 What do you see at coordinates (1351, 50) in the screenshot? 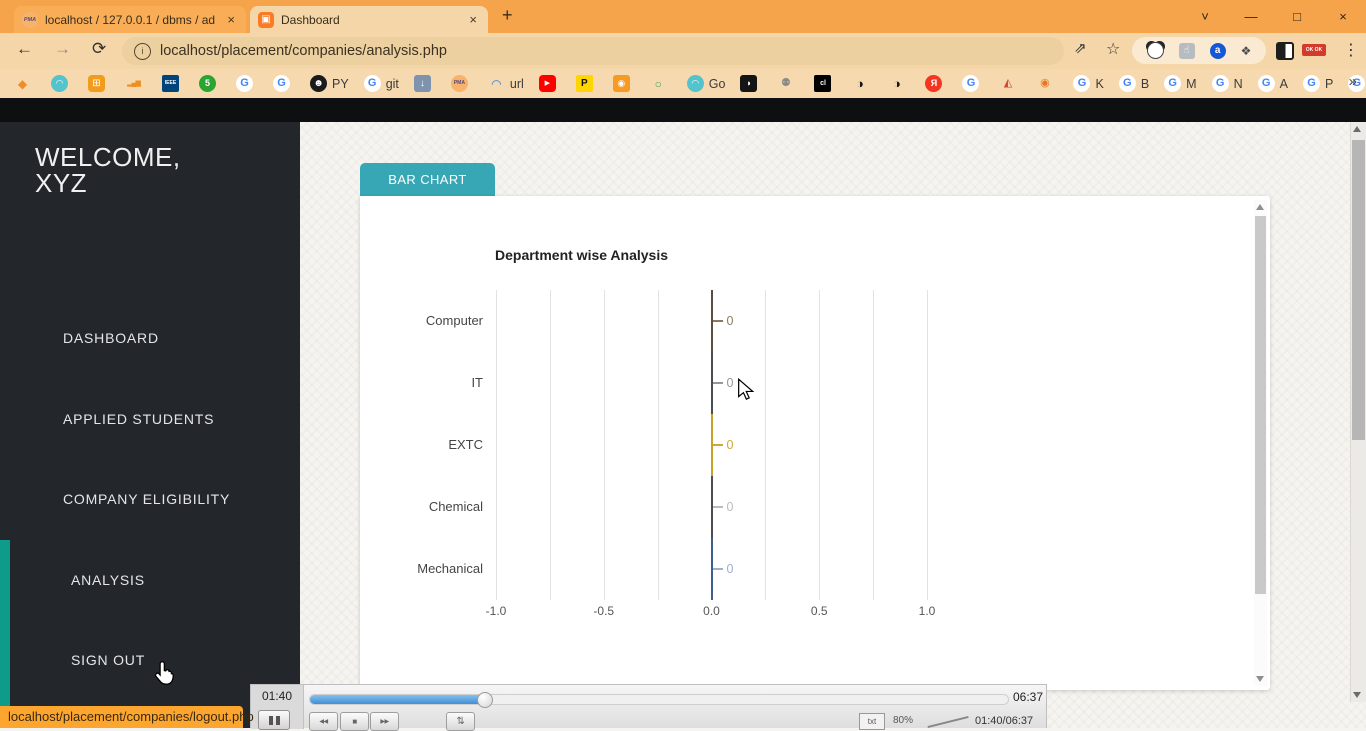
I see `browser-menu-icon: ⋮` at bounding box center [1351, 50].